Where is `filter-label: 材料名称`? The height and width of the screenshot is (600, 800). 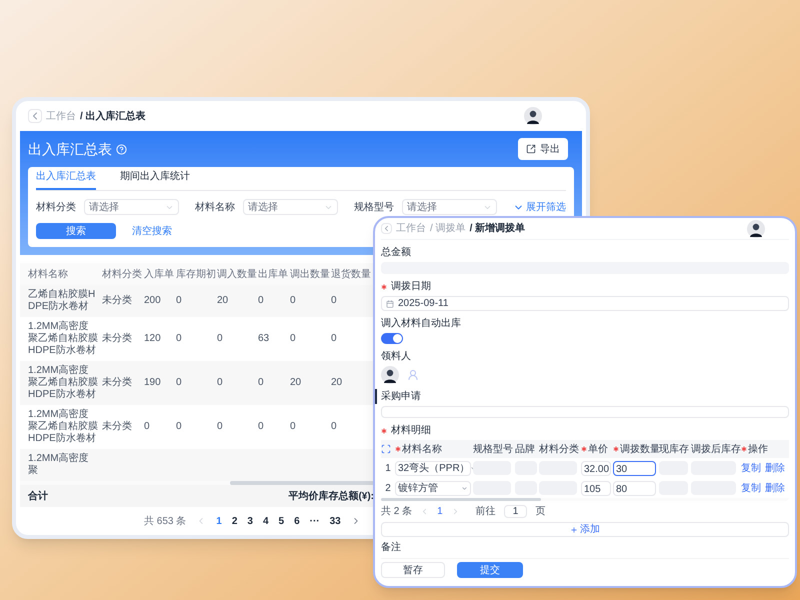 filter-label: 材料名称 is located at coordinates (215, 207).